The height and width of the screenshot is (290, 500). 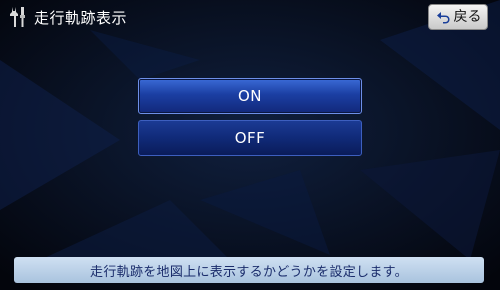 What do you see at coordinates (17, 17) in the screenshot?
I see `wrench-screwdriver-icon` at bounding box center [17, 17].